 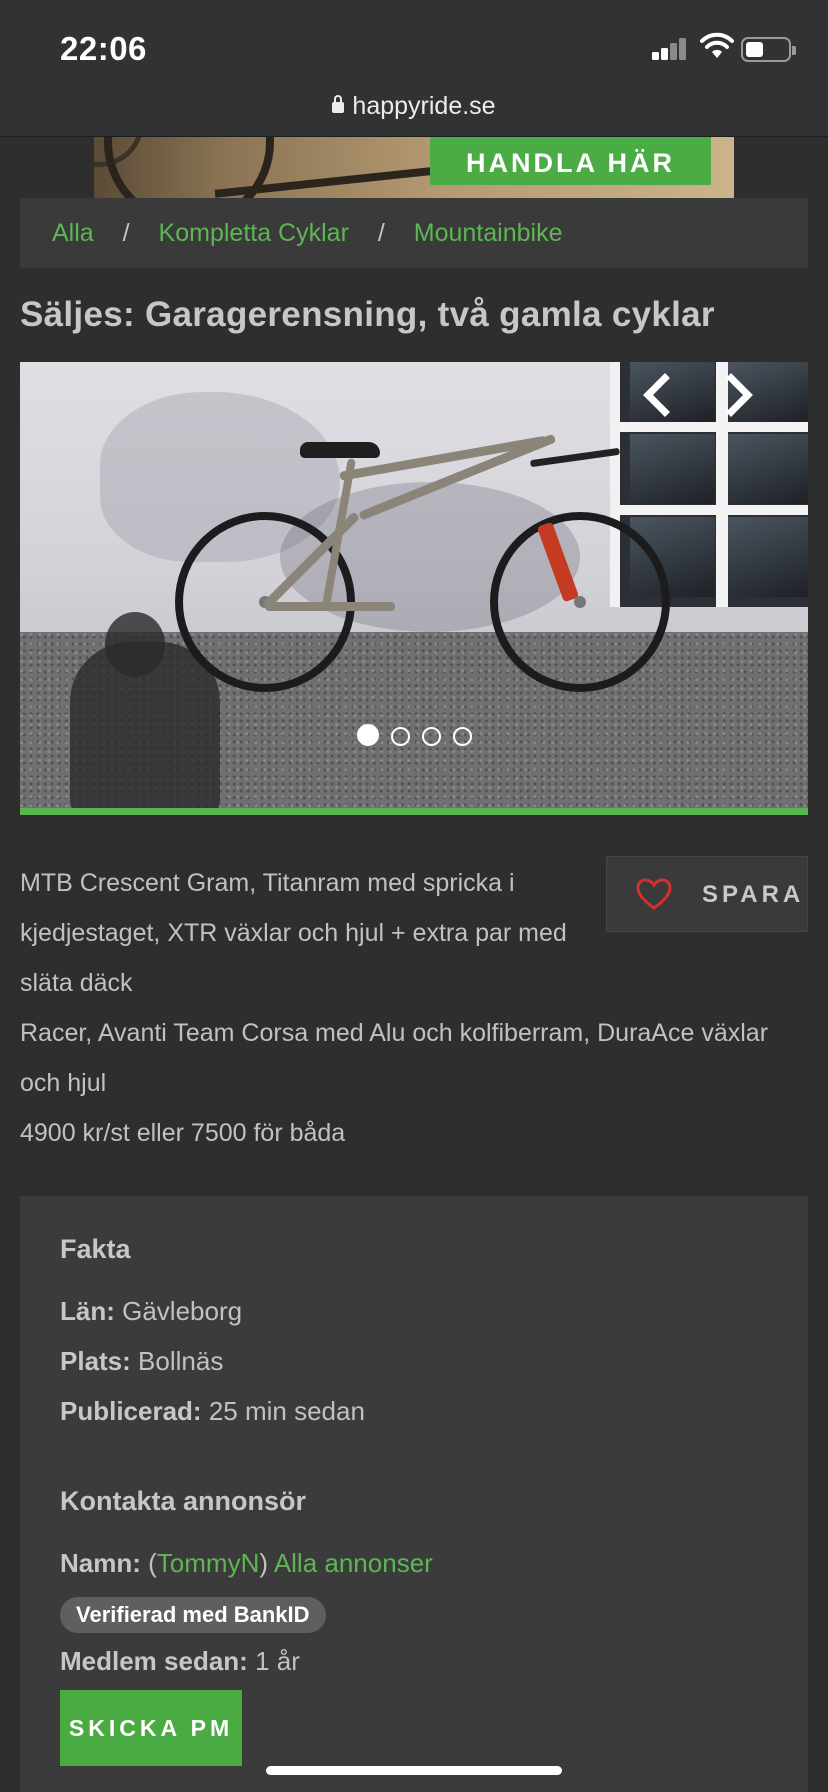 I want to click on all-ads-link: Alla annonser, so click(x=353, y=1563).